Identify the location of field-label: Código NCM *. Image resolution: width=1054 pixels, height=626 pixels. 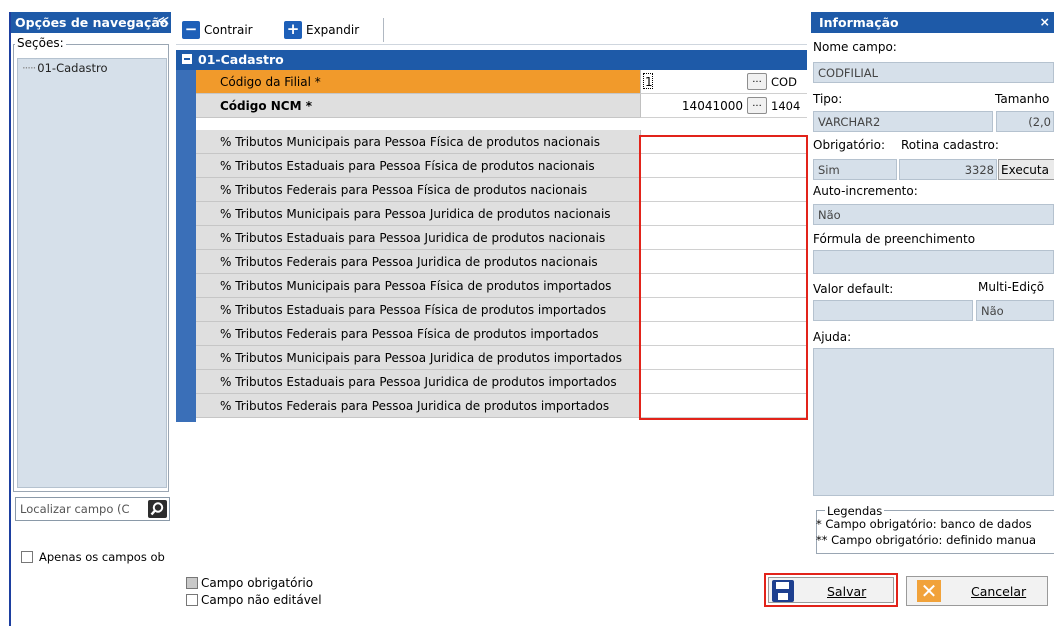
(418, 106).